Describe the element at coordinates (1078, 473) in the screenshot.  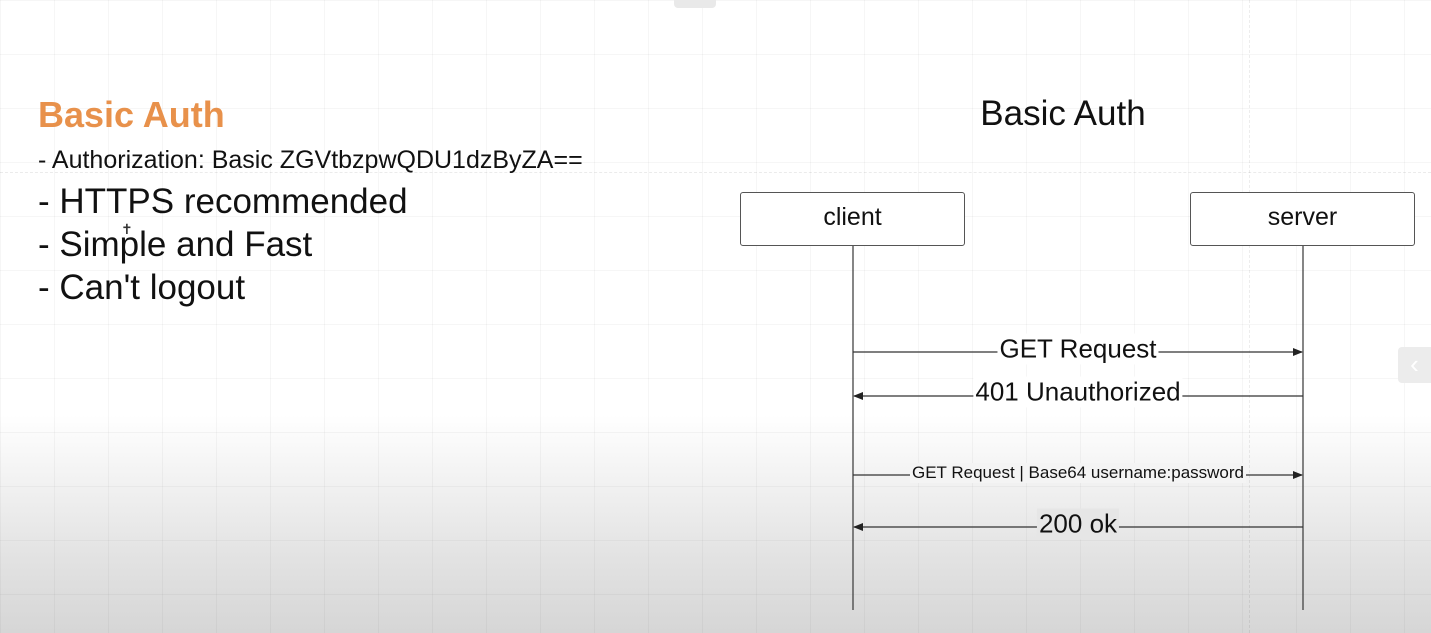
I see `message-label-get-request-base64: GET Request | Base64 username:password` at that location.